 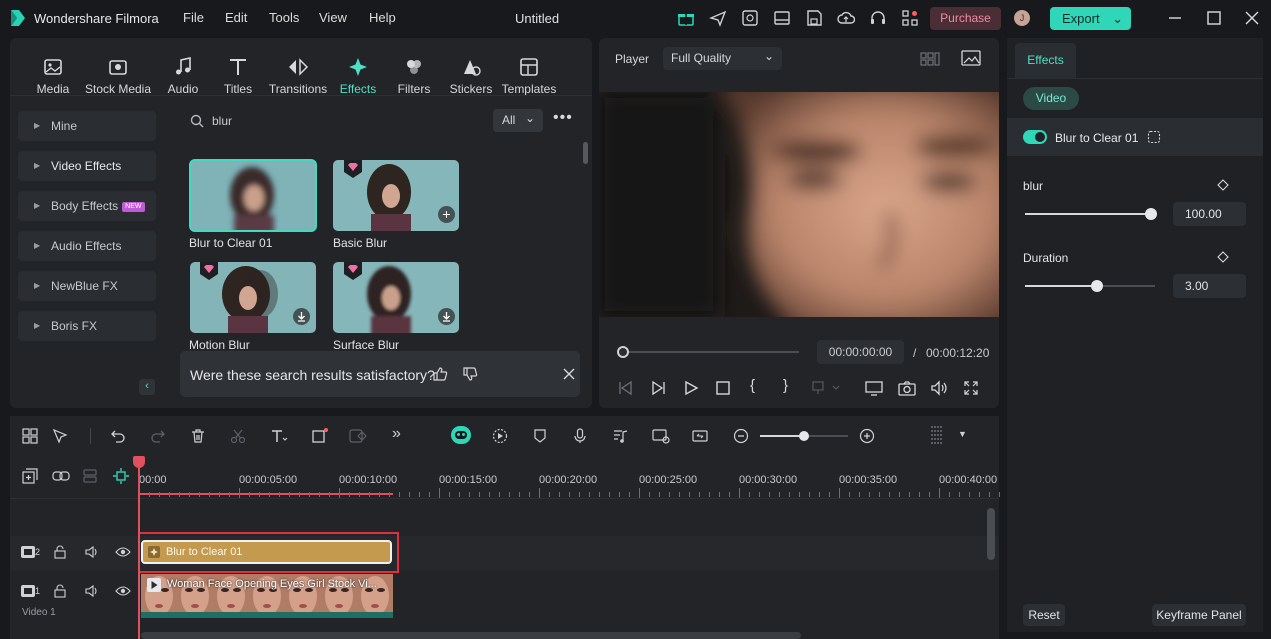 What do you see at coordinates (1117, 18) in the screenshot?
I see `chevron-down-icon: ⌄` at bounding box center [1117, 18].